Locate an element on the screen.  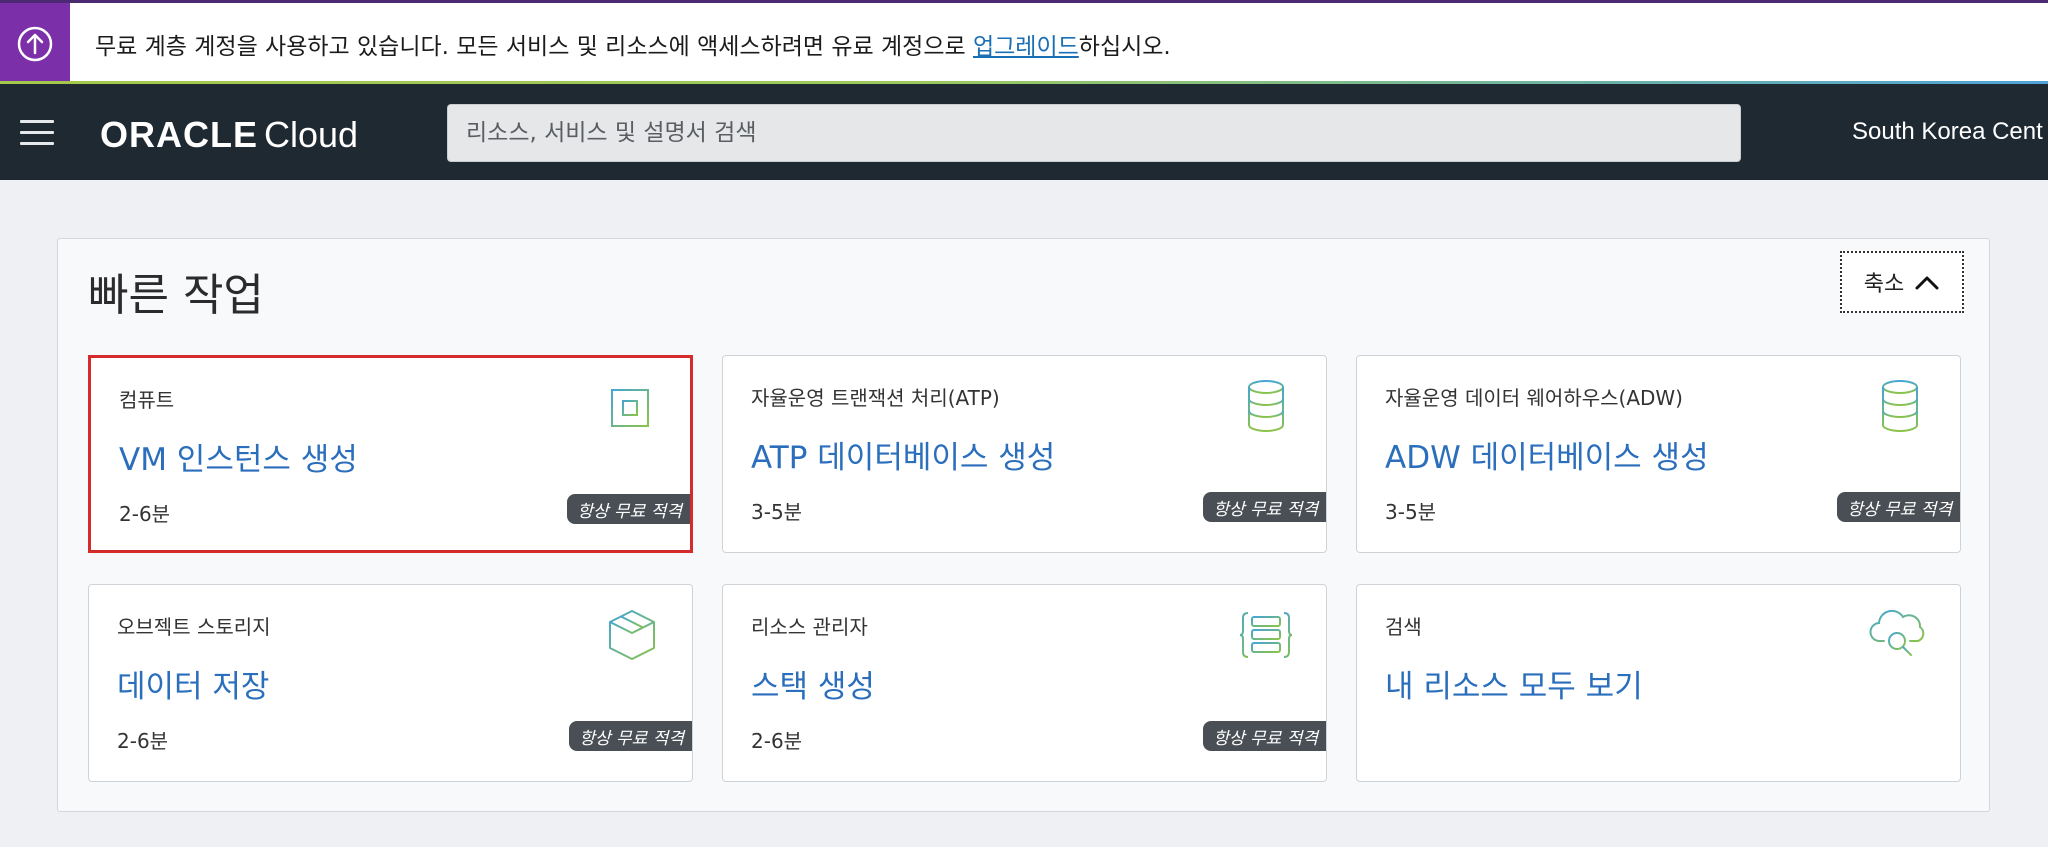
search-box is located at coordinates (1094, 133).